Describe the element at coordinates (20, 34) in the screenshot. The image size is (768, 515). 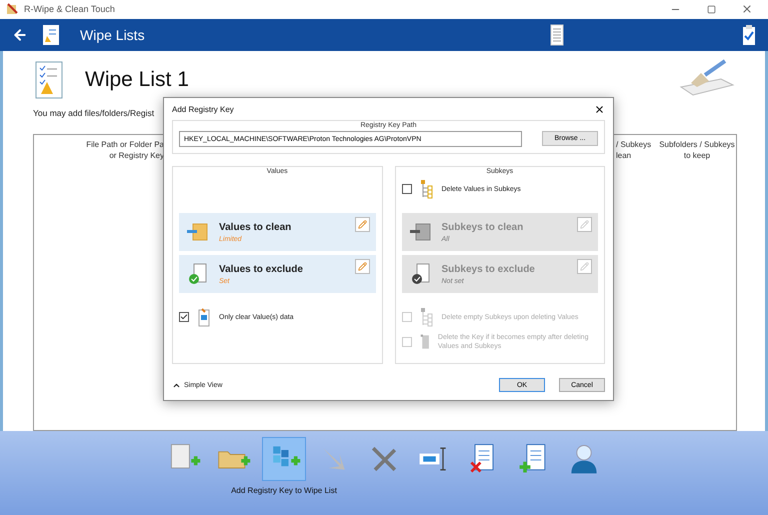
I see `back-icon` at that location.